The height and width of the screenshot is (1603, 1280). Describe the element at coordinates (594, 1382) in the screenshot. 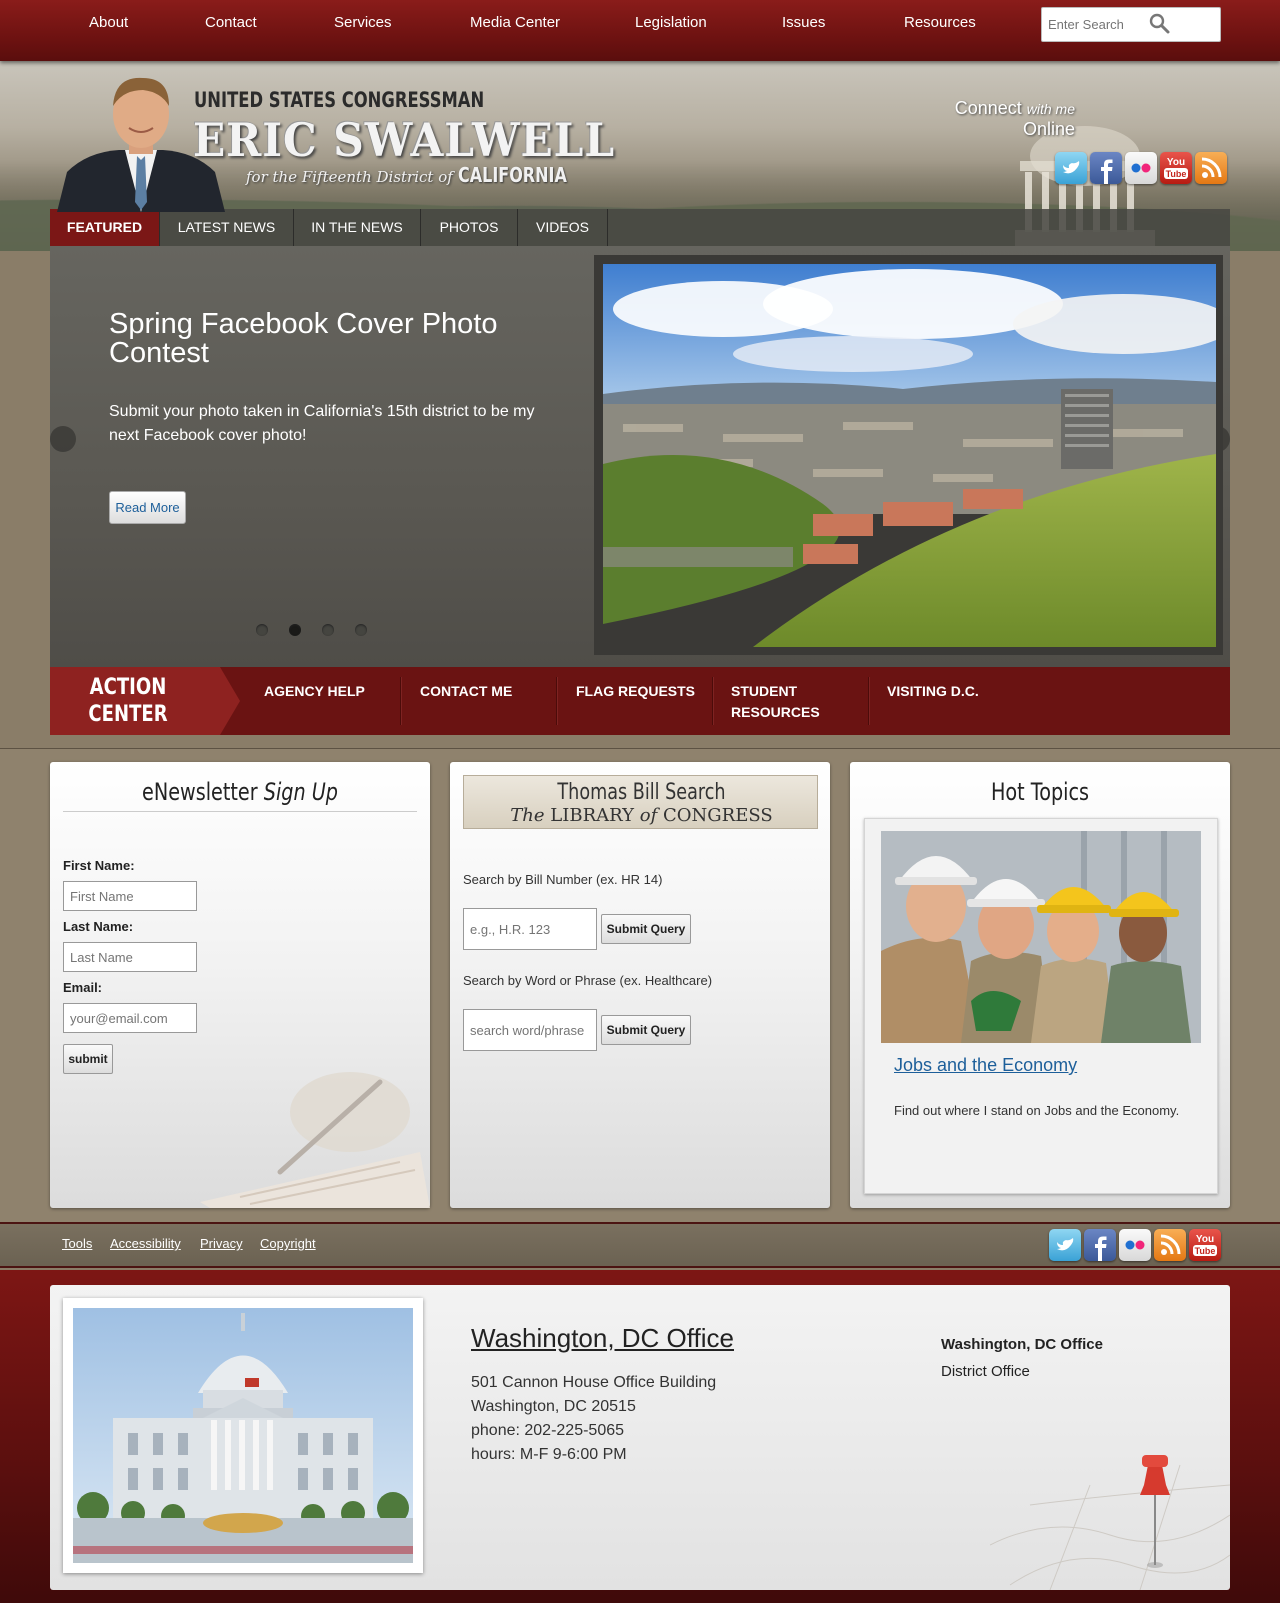

I see `office-address-line1: 501 Cannon House Office Building` at that location.